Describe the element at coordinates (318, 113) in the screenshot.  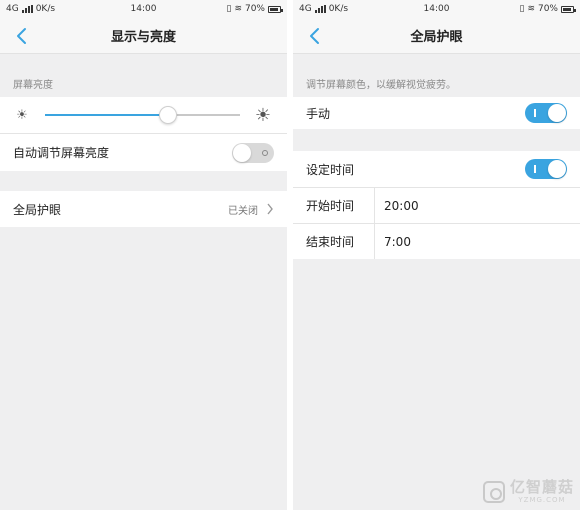
I see `manual-label: 手动` at that location.